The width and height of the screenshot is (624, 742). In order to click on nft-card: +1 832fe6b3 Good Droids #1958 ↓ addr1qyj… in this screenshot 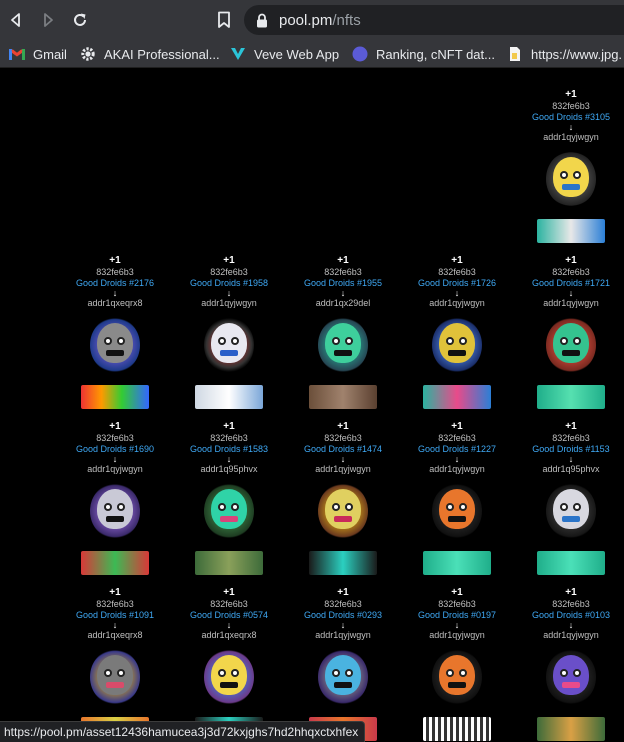, I will do `click(229, 332)`.